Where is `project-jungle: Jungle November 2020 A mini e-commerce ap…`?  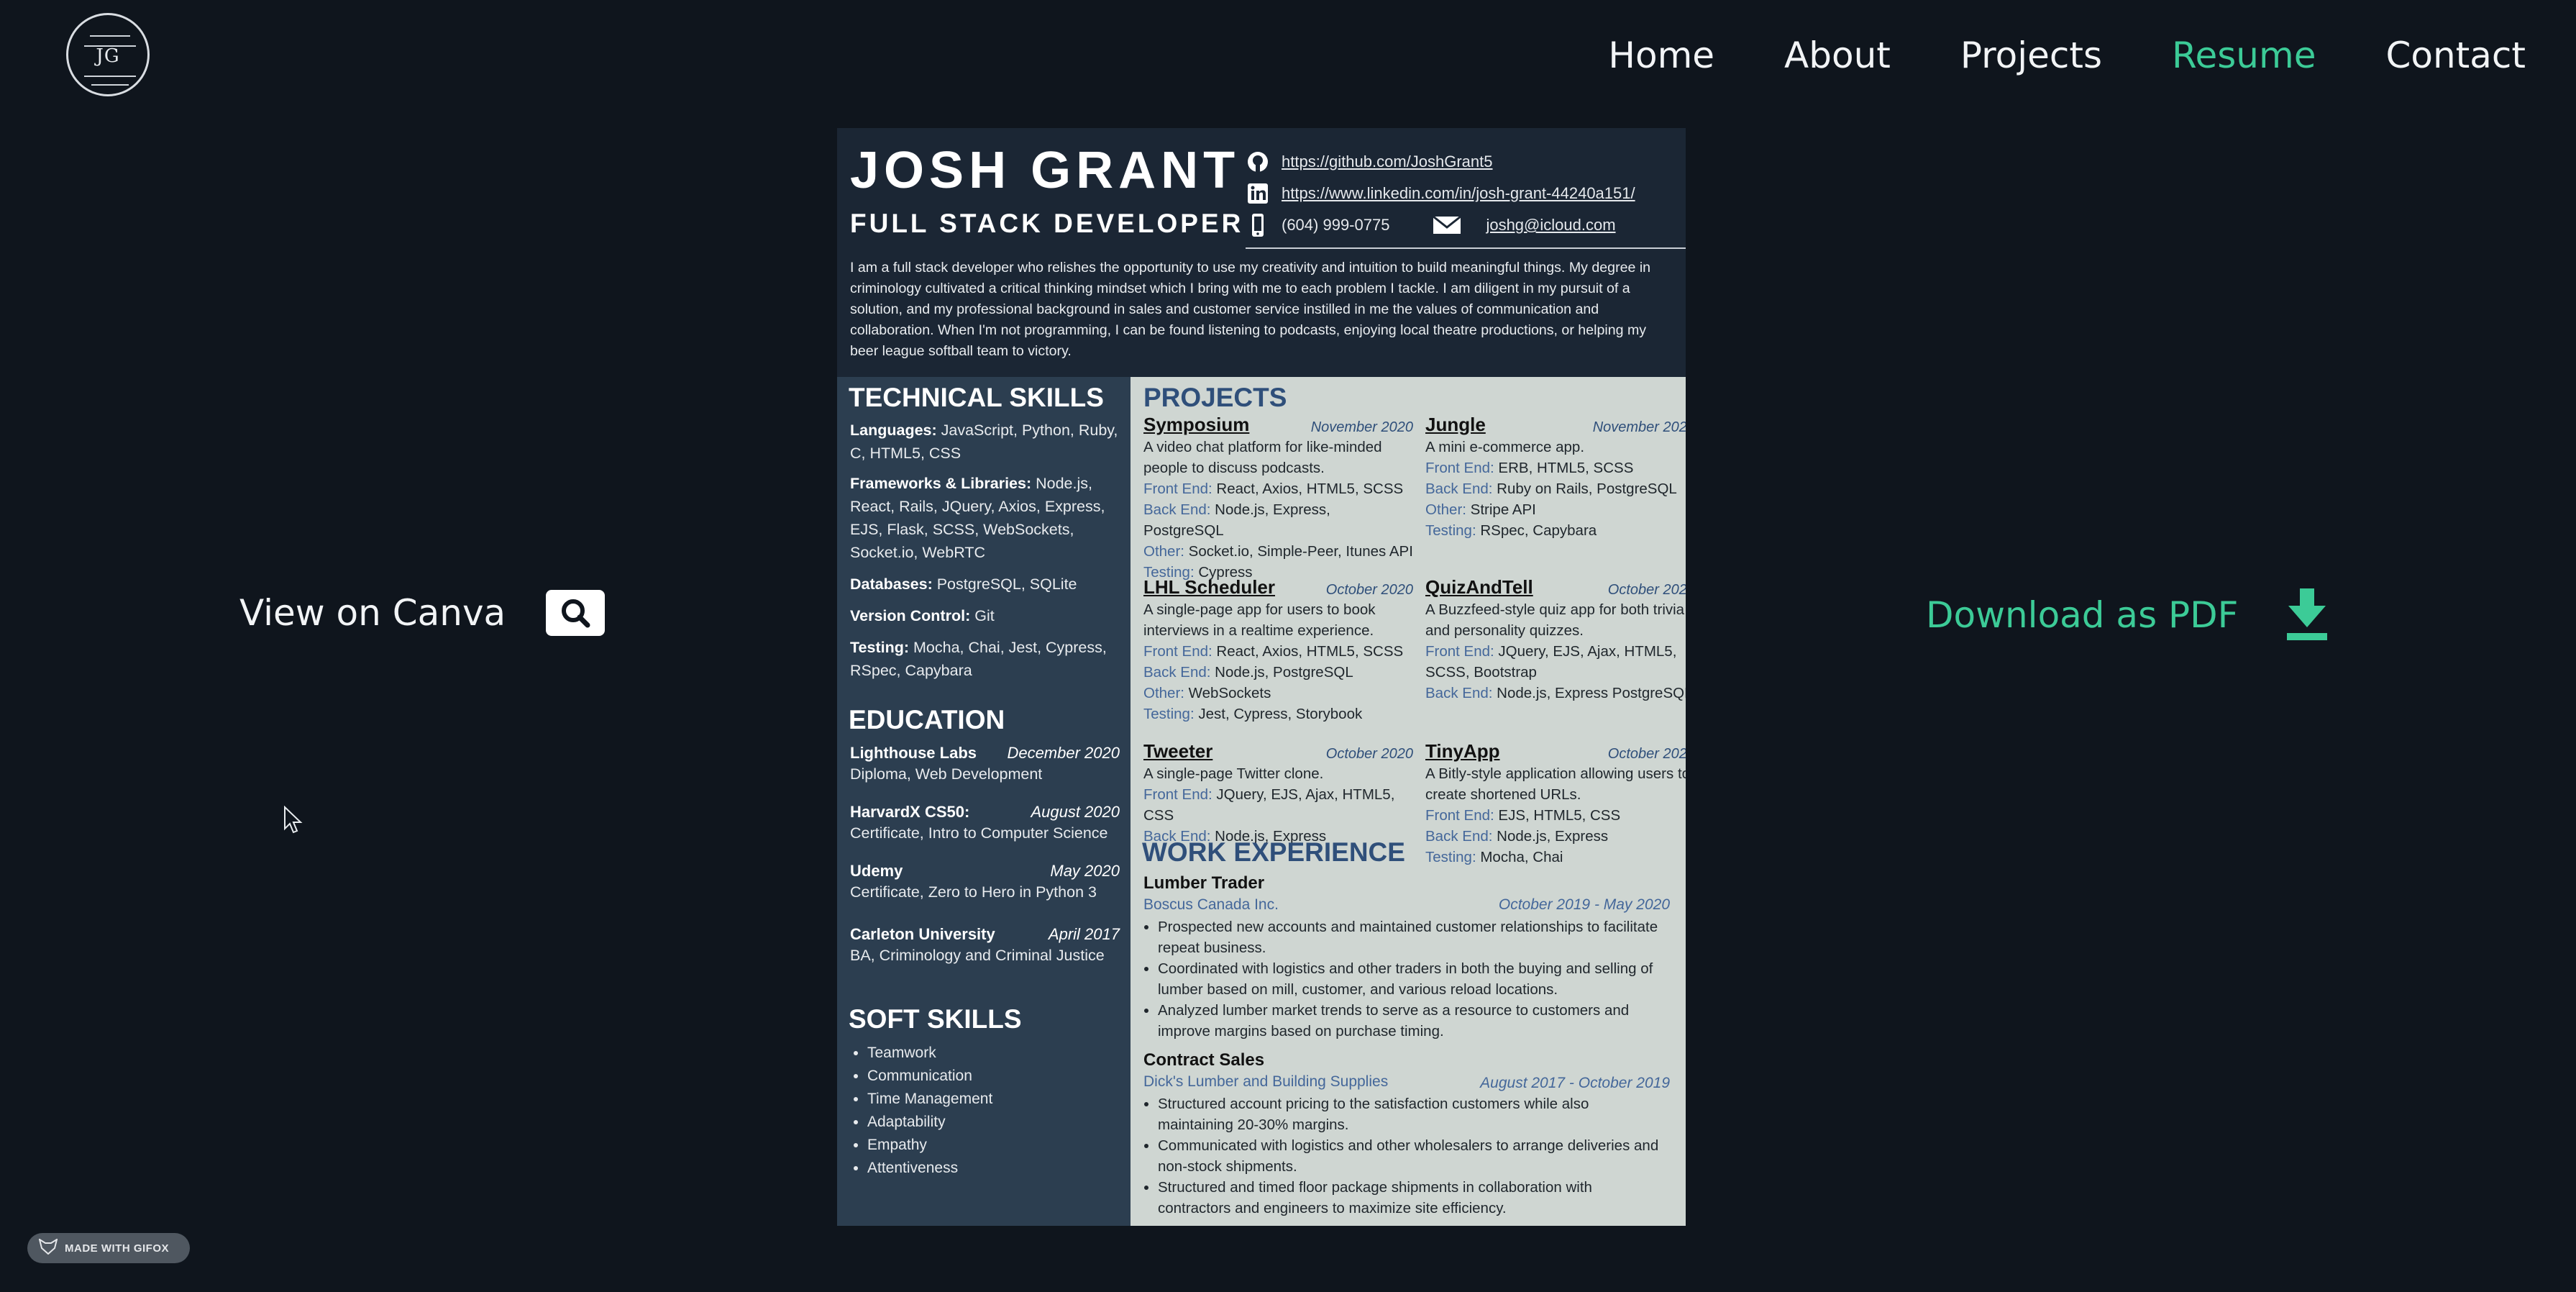 project-jungle: Jungle November 2020 A mini e-commerce ap… is located at coordinates (1555, 477).